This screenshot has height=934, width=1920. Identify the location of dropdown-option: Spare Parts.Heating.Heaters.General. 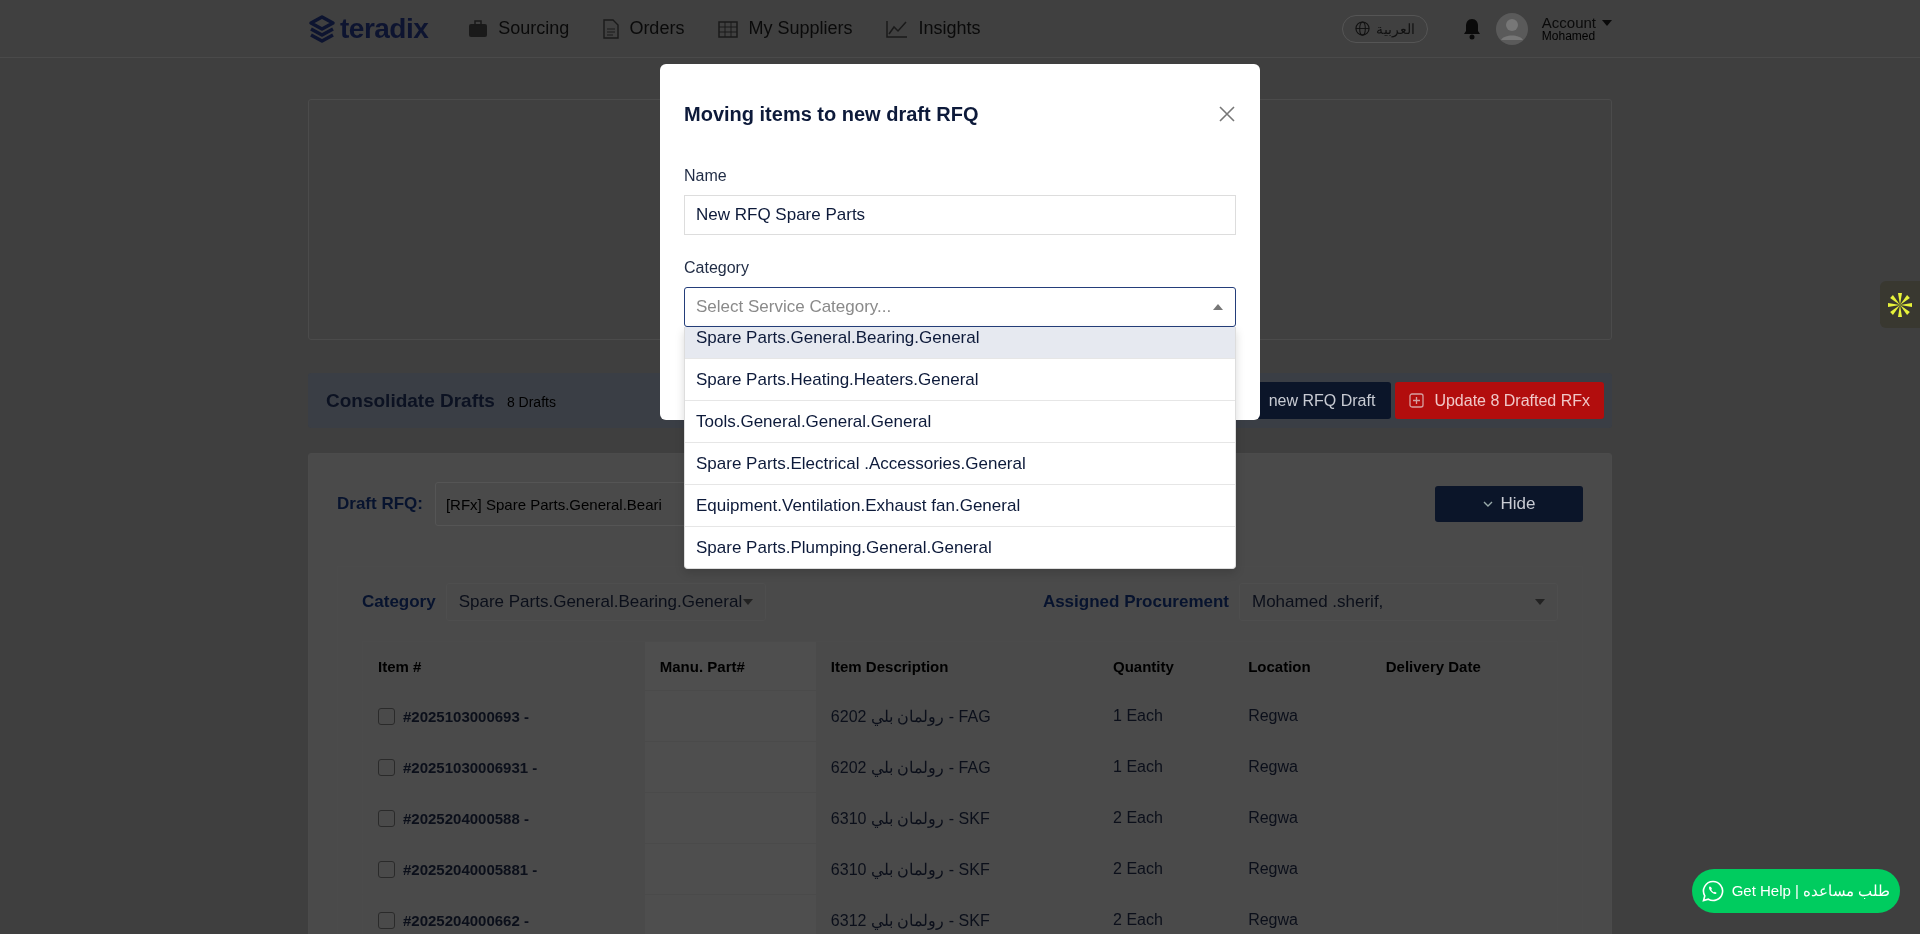
(960, 380).